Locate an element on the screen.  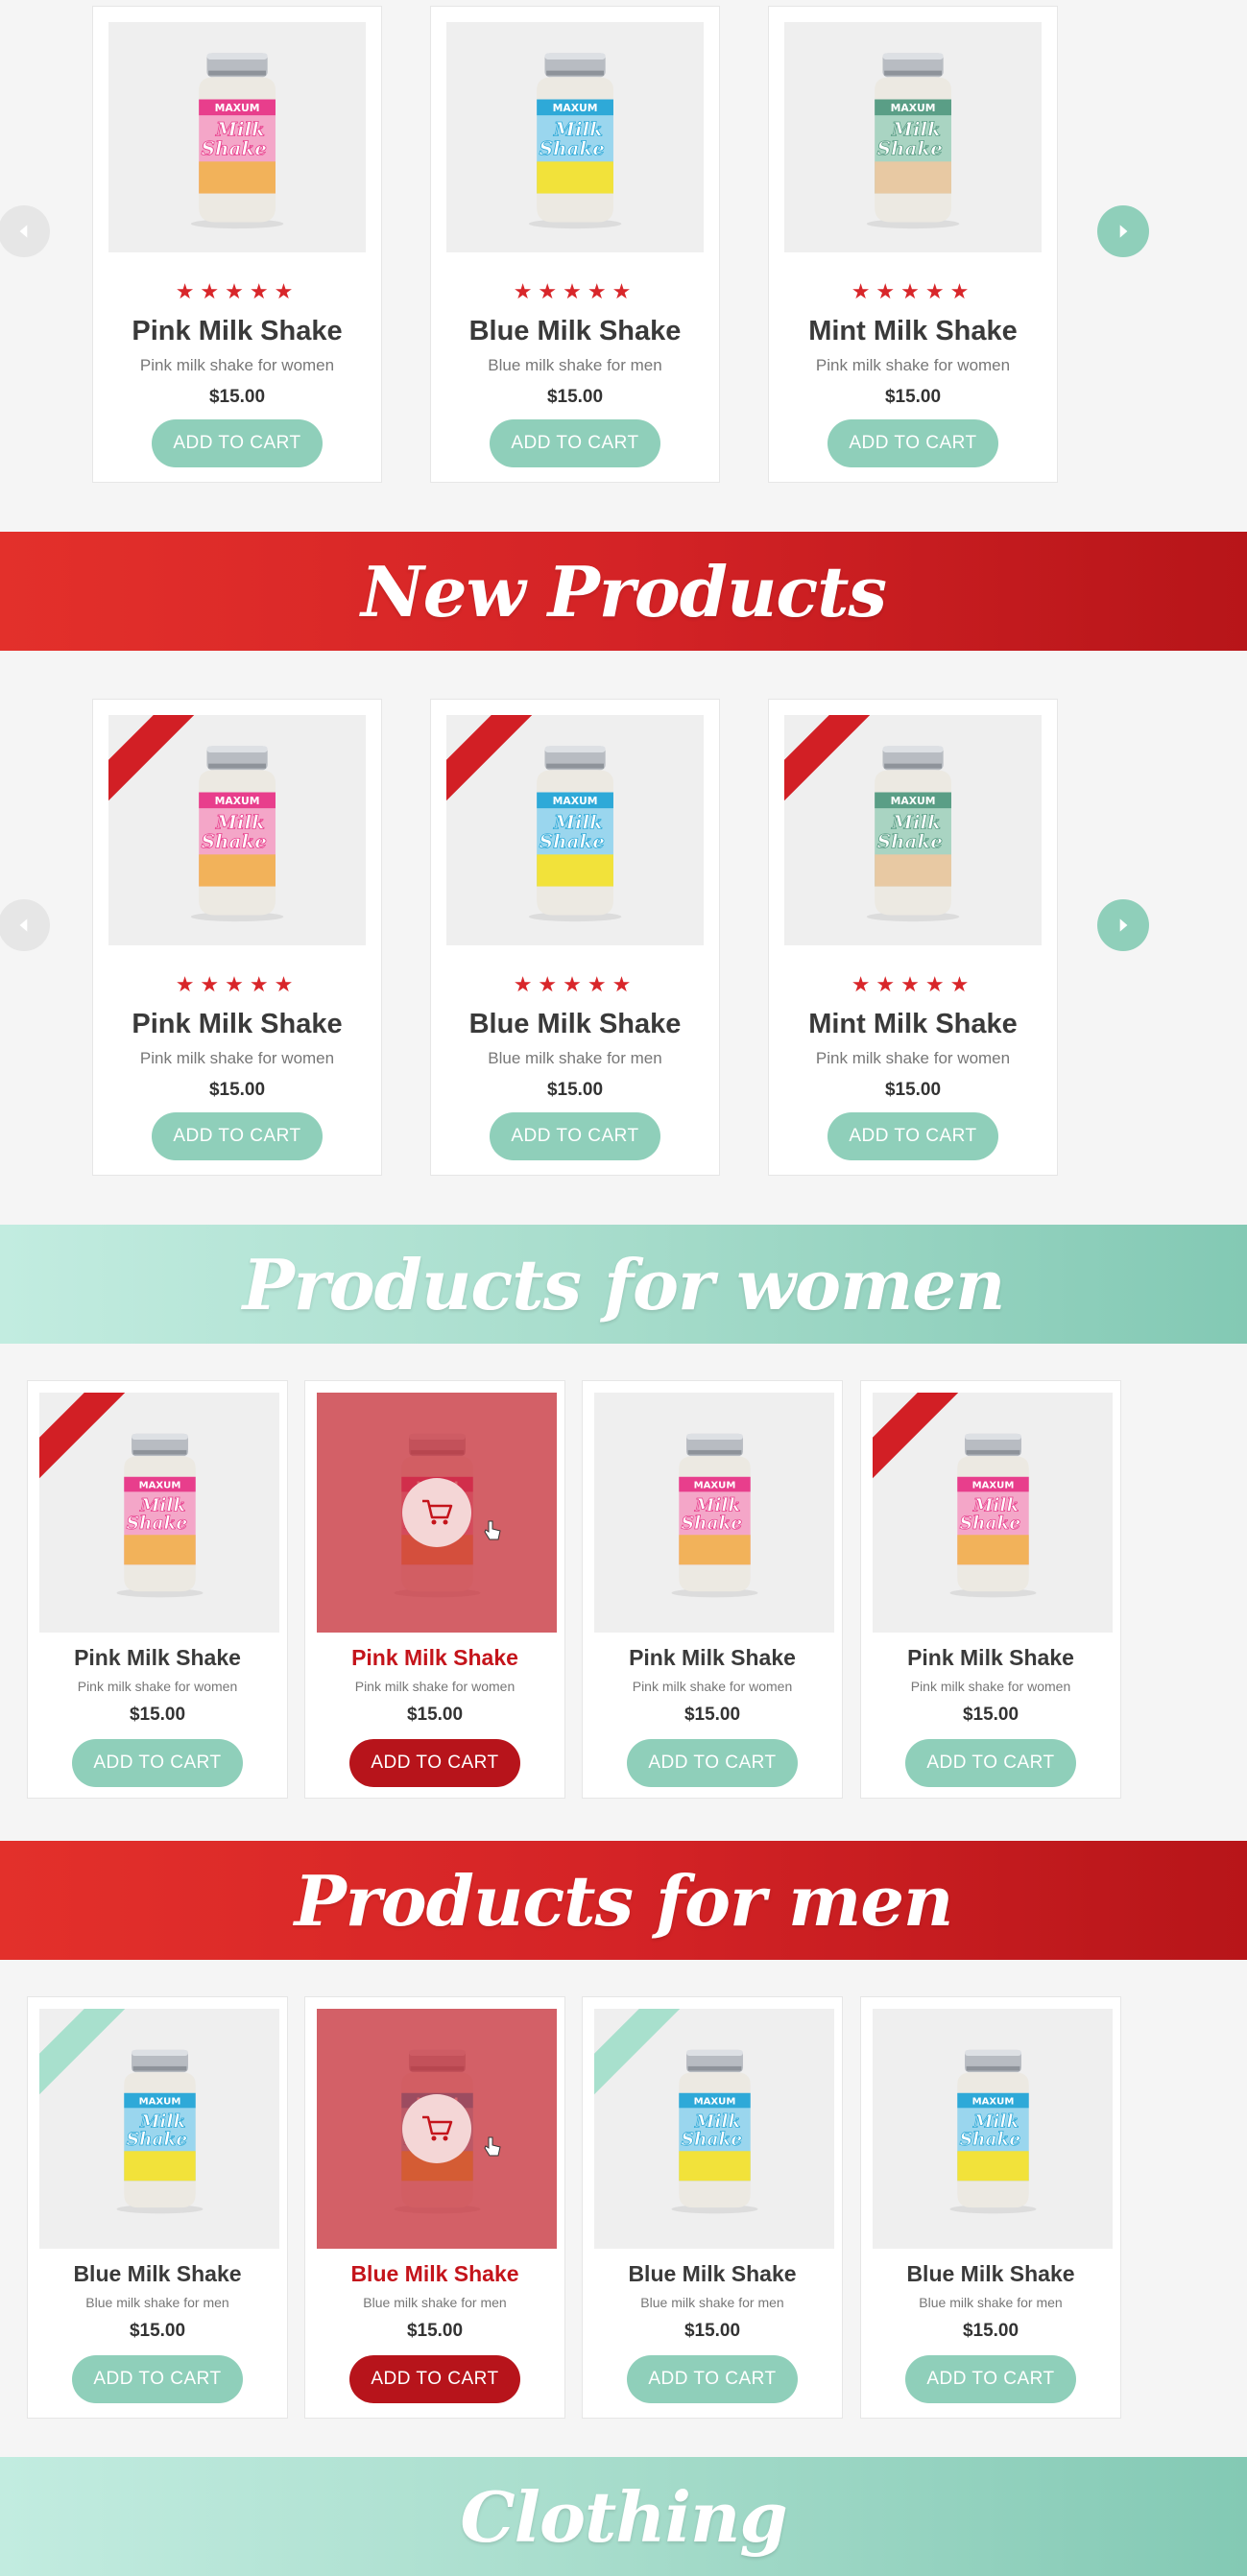
chevron-left-icon is located at coordinates (23, 925).